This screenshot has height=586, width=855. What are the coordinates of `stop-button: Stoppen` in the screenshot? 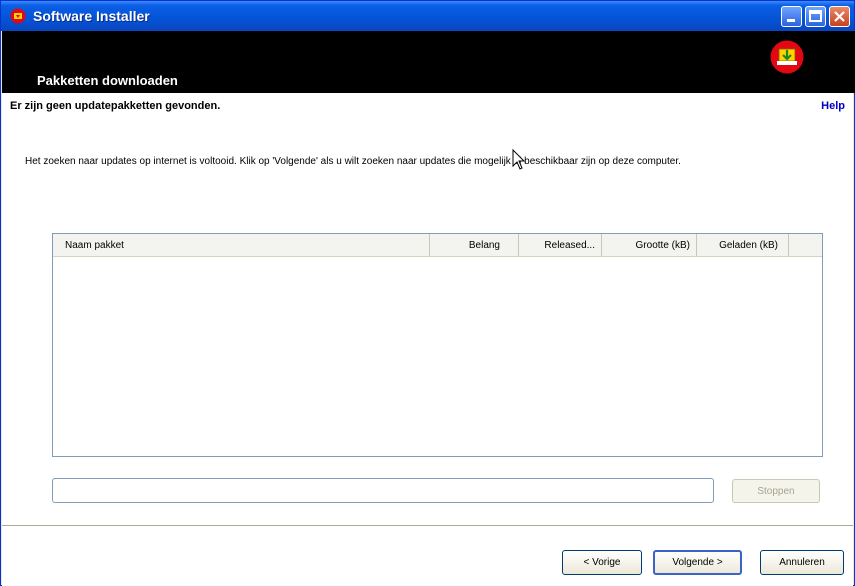 It's located at (776, 491).